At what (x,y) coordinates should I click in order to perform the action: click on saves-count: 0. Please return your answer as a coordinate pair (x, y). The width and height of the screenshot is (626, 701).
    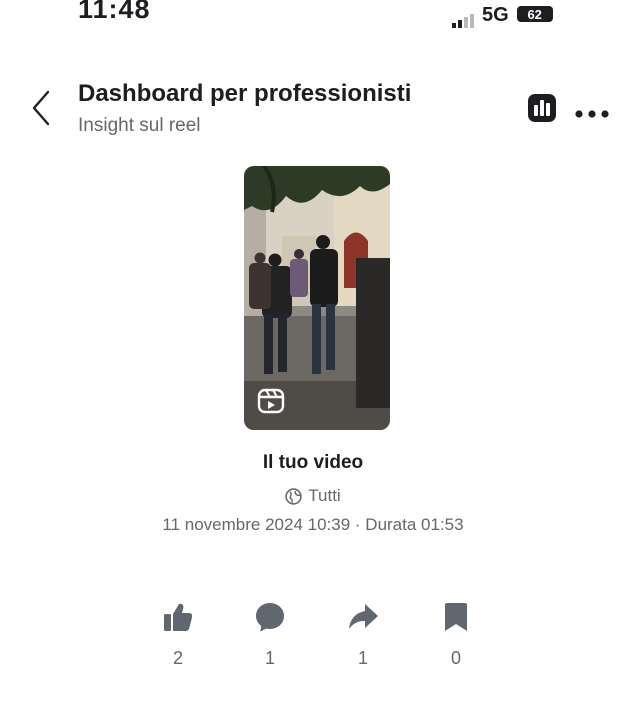
    Looking at the image, I should click on (455, 658).